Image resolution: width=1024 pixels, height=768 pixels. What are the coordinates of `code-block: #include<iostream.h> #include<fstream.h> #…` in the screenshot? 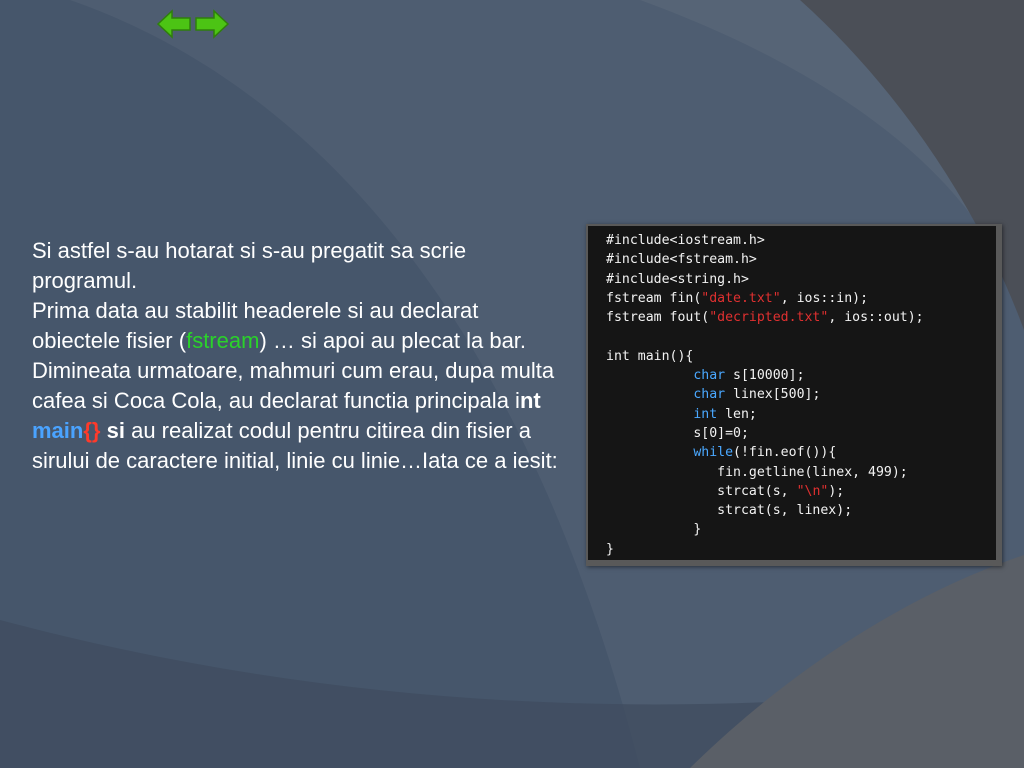 It's located at (765, 395).